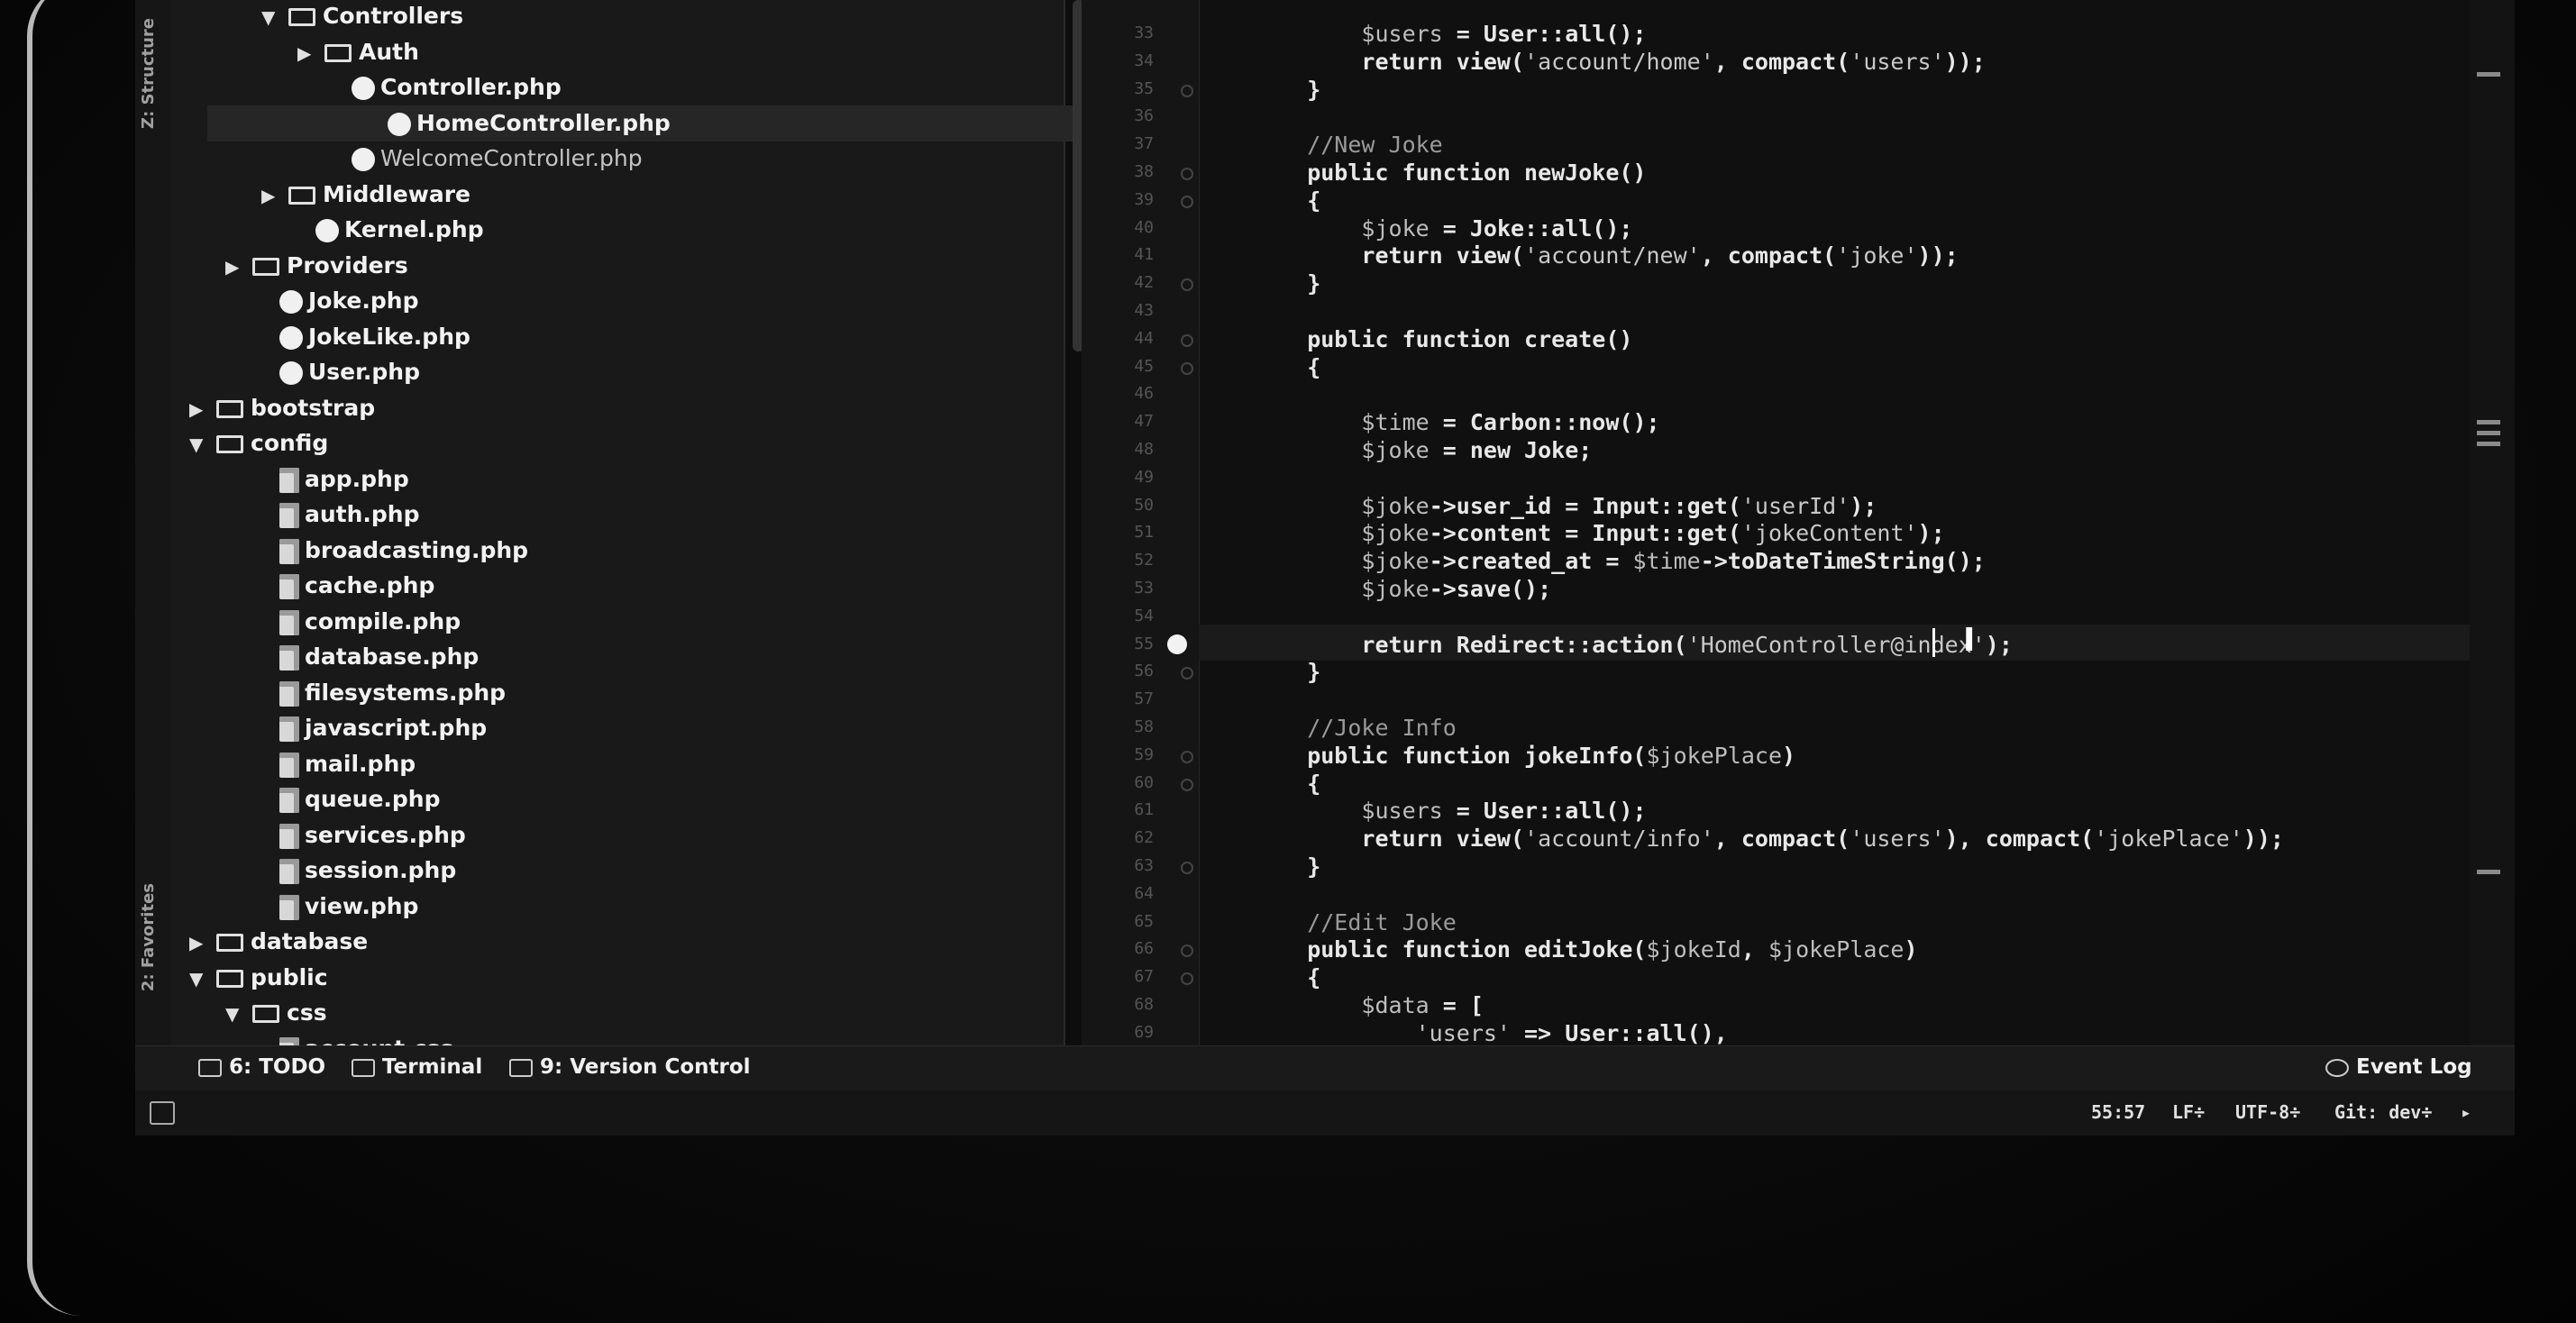 The height and width of the screenshot is (1323, 2576). Describe the element at coordinates (630, 1067) in the screenshot. I see `version-control-tab: 9: Version Control` at that location.